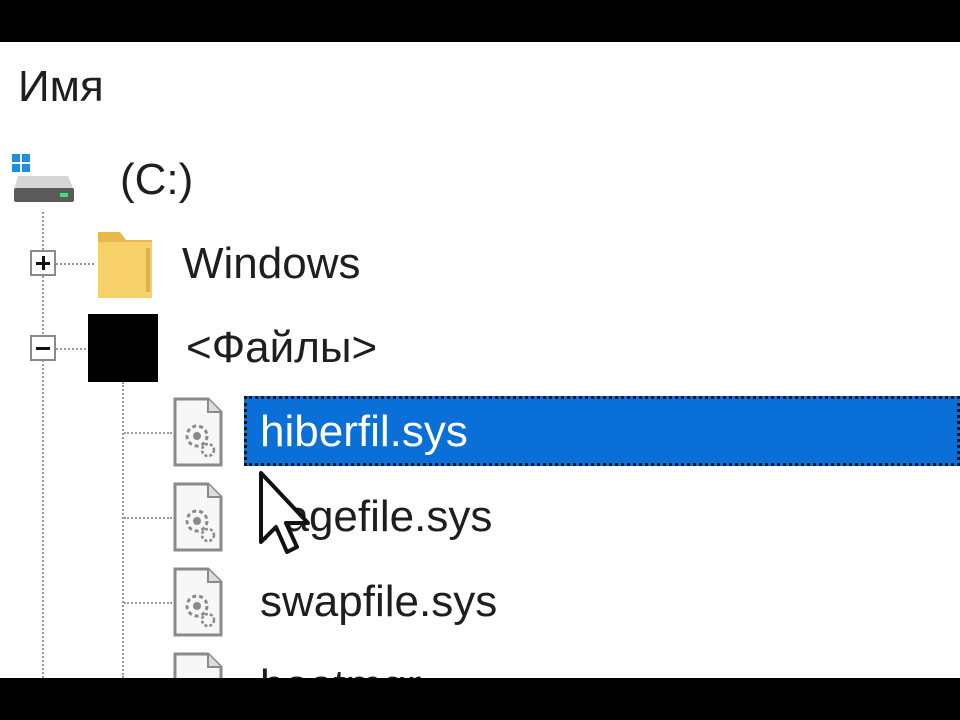  What do you see at coordinates (379, 601) in the screenshot?
I see `file-label: swapfile.sys` at bounding box center [379, 601].